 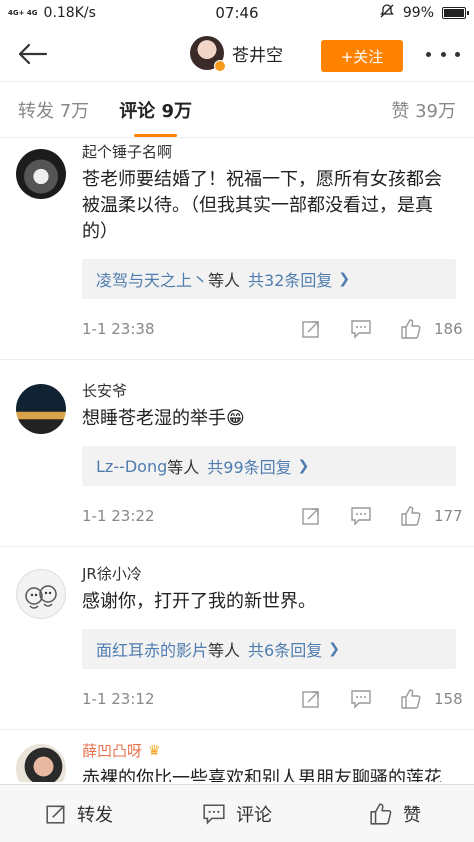 What do you see at coordinates (262, 775) in the screenshot?
I see `comment-text: 赤裸的你比一些喜欢和别人男朋友聊骚的莲花婊好太多了，你值得尊重❤️` at bounding box center [262, 775].